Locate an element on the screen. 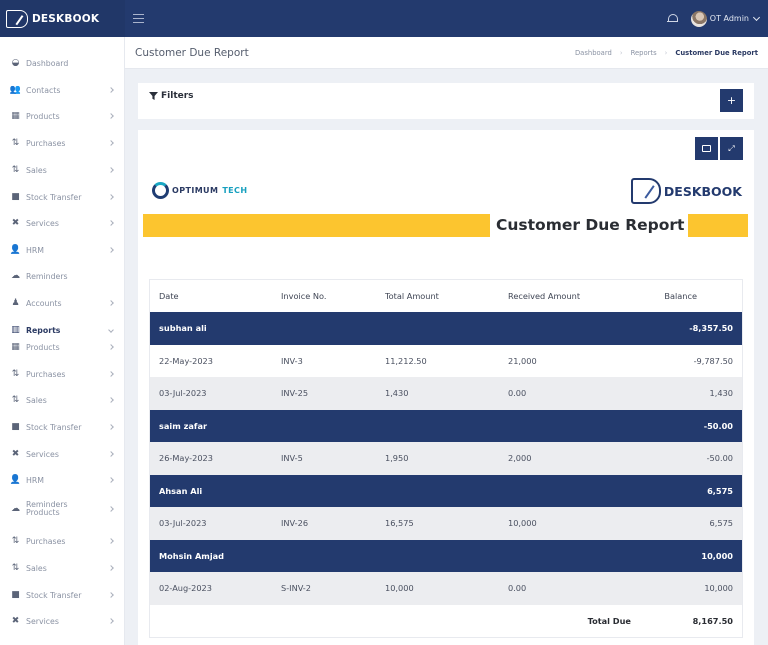 The width and height of the screenshot is (768, 645). company-accent: TECH is located at coordinates (235, 190).